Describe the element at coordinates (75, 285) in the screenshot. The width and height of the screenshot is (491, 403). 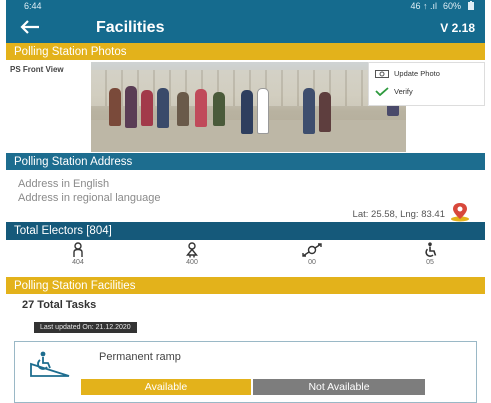
I see `section-title-facilities: Polling Station Facilities` at that location.